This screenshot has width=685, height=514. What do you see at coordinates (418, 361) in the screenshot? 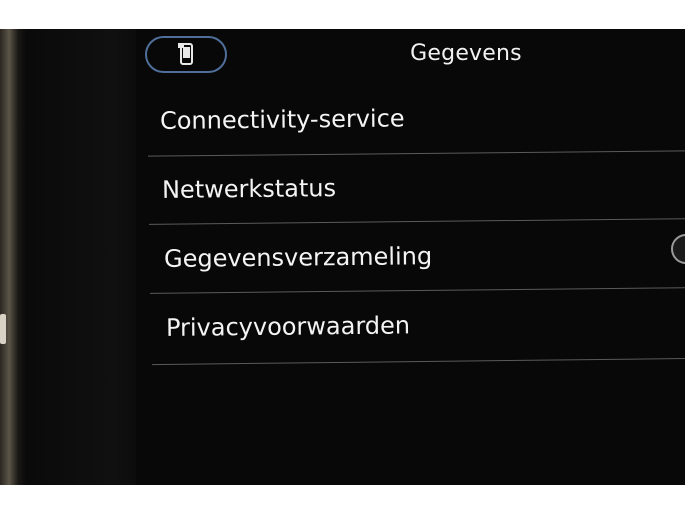
I see `divider` at bounding box center [418, 361].